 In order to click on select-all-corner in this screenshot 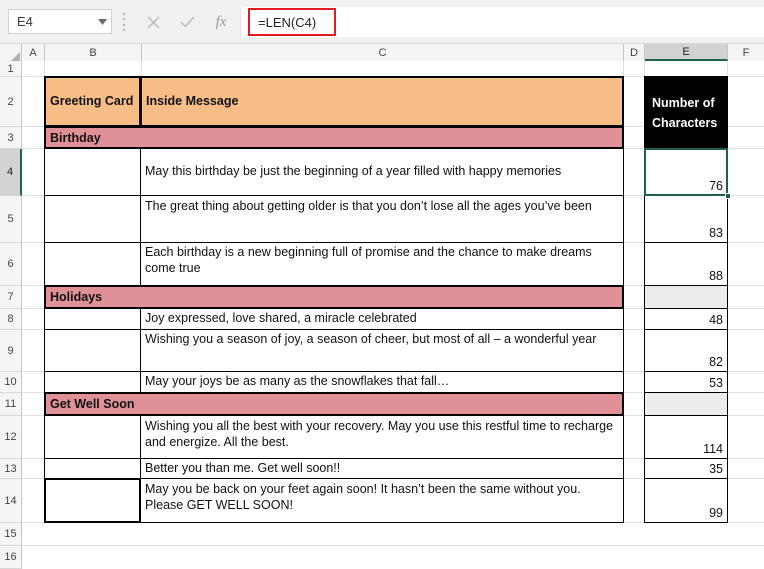, I will do `click(11, 52)`.